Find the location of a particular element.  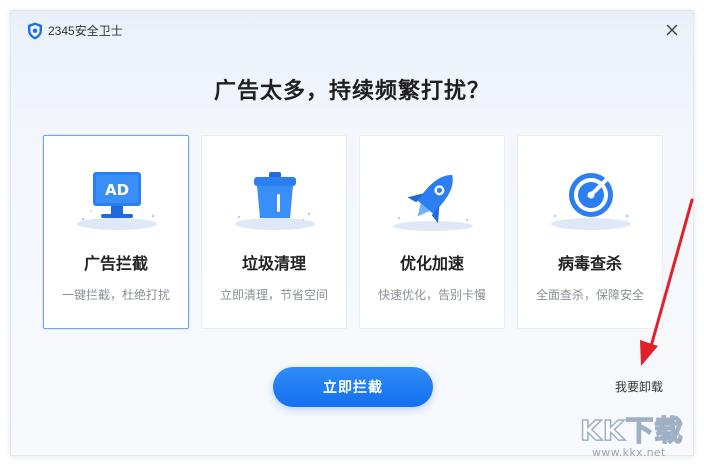

card-title: 广告拦截 is located at coordinates (115, 264).